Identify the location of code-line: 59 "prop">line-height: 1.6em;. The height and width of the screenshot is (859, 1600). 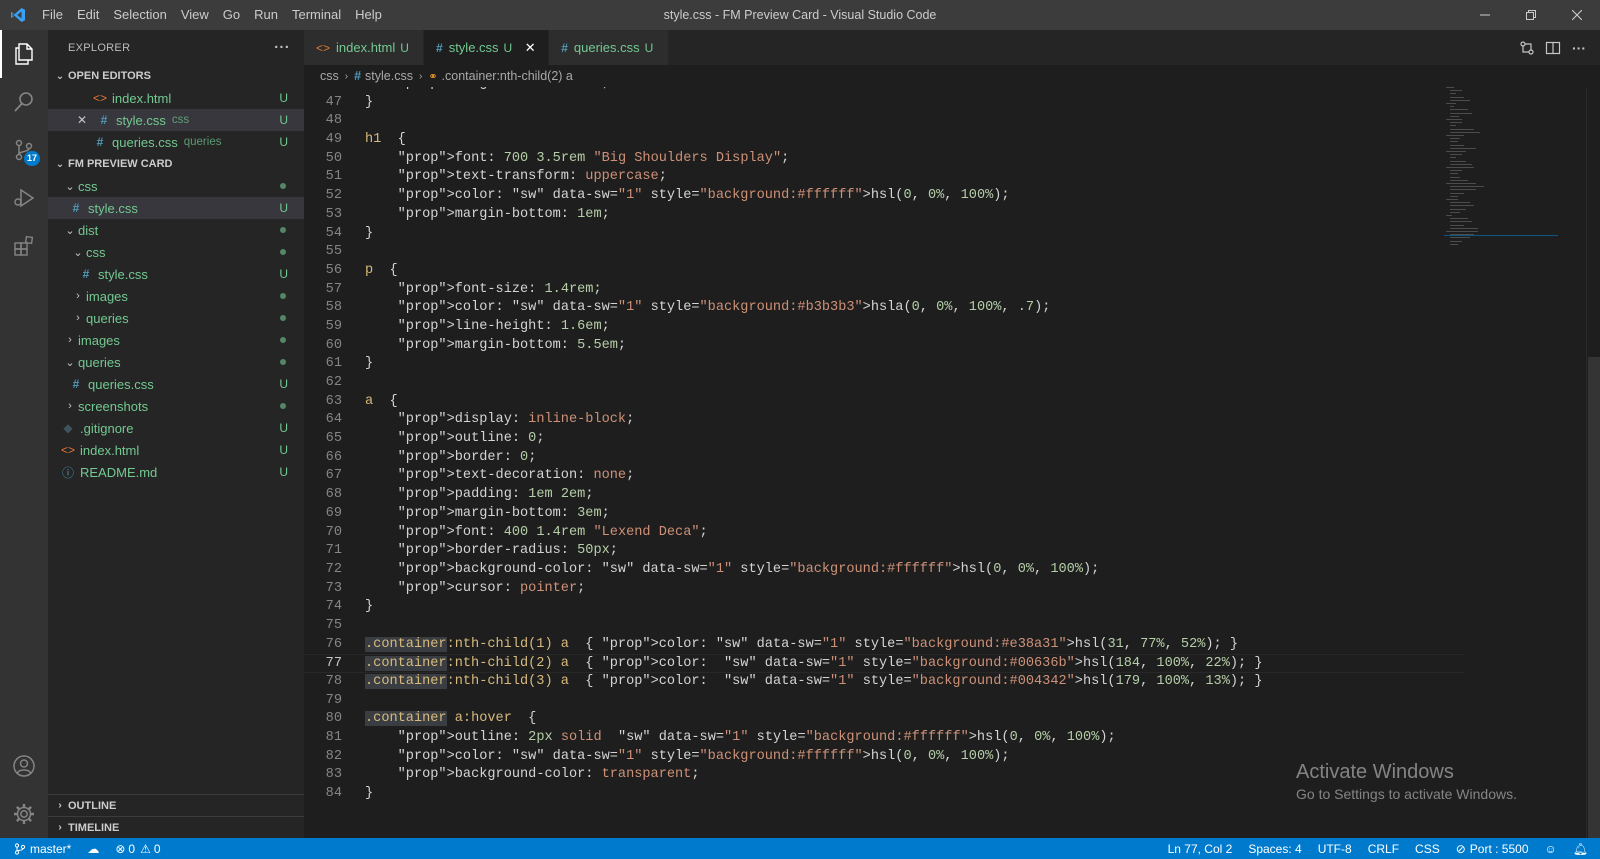
(884, 327).